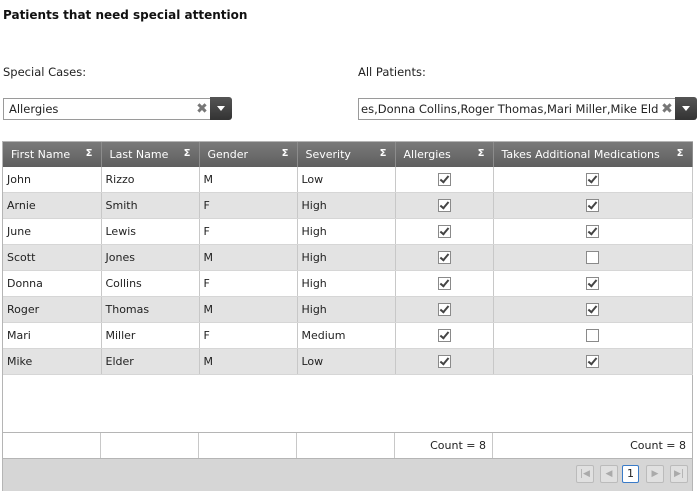 The image size is (700, 500). I want to click on cell-first: Scott, so click(52, 257).